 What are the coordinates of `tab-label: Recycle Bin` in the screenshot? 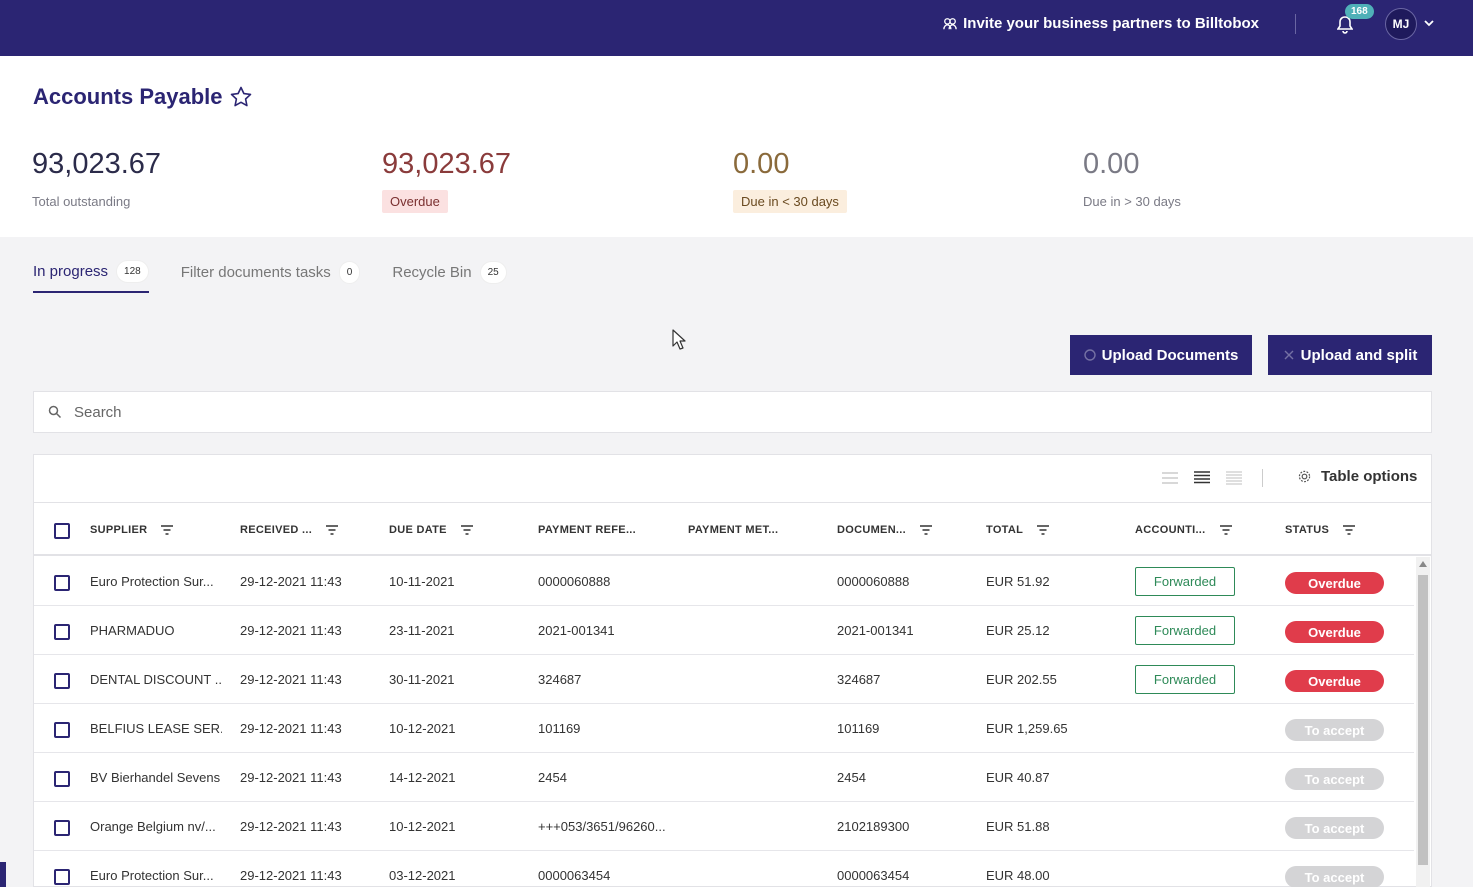 It's located at (432, 272).